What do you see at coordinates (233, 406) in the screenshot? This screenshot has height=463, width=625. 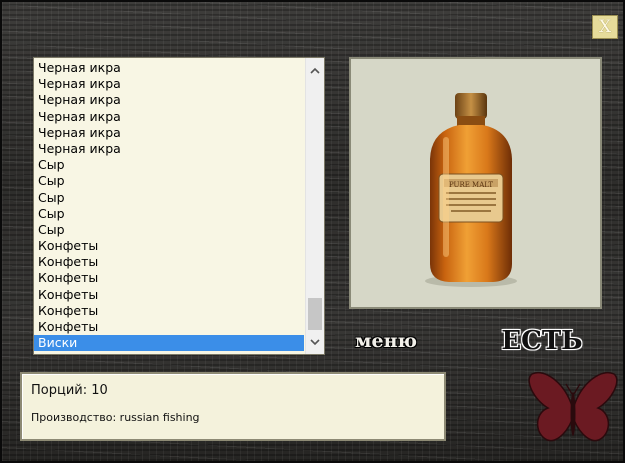 I see `item-info-panel: Порций: 10 Производство: russian fishing` at bounding box center [233, 406].